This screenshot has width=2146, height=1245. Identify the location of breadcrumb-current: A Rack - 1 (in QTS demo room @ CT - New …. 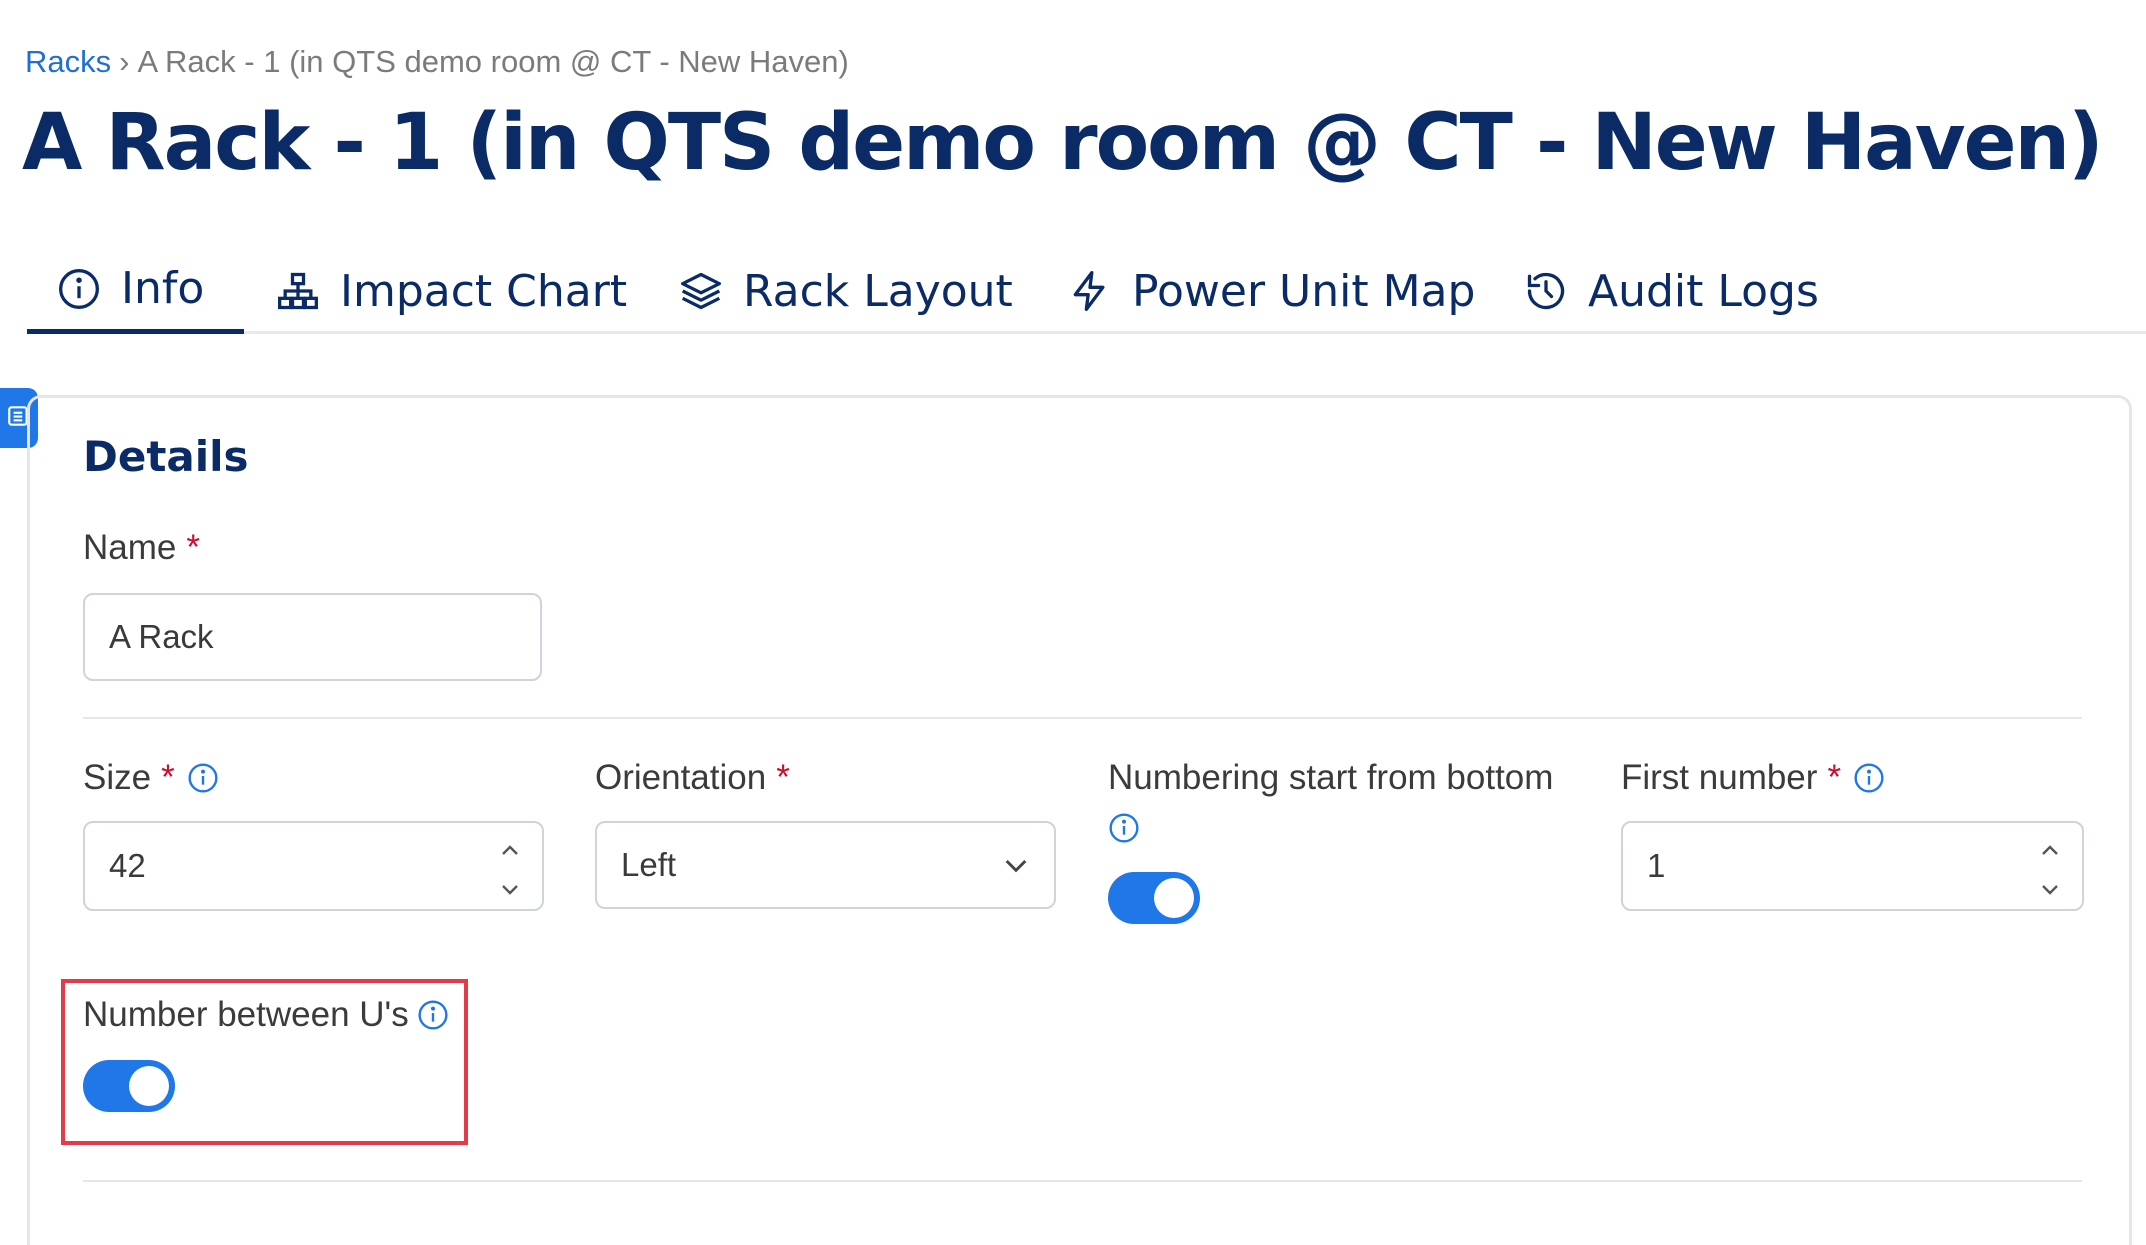
(493, 61).